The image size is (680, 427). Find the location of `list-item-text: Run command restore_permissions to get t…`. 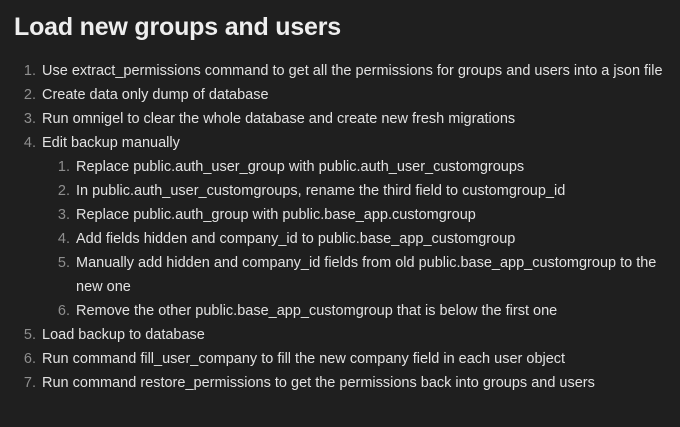

list-item-text: Run command restore_permissions to get t… is located at coordinates (318, 383).